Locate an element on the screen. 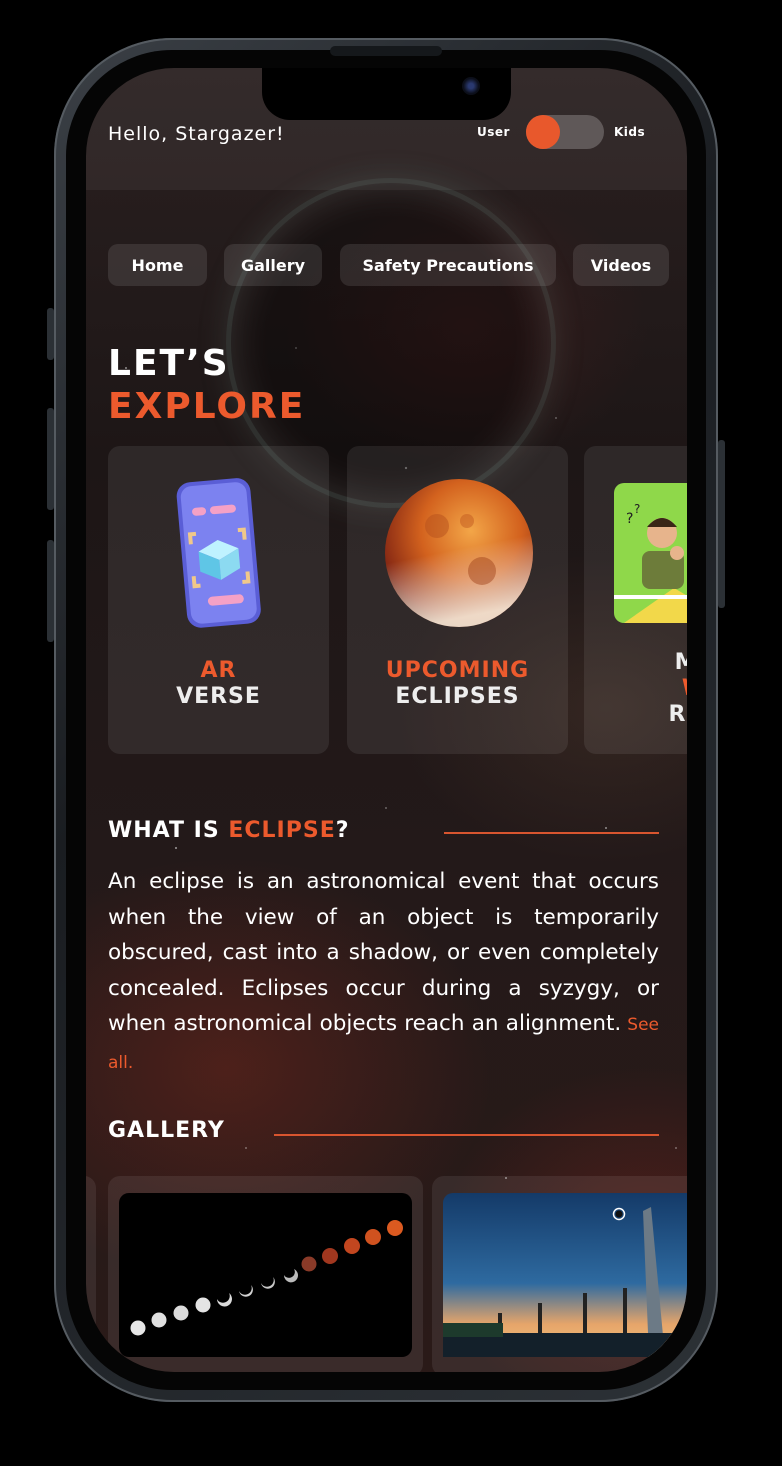  camera-icon is located at coordinates (471, 86).